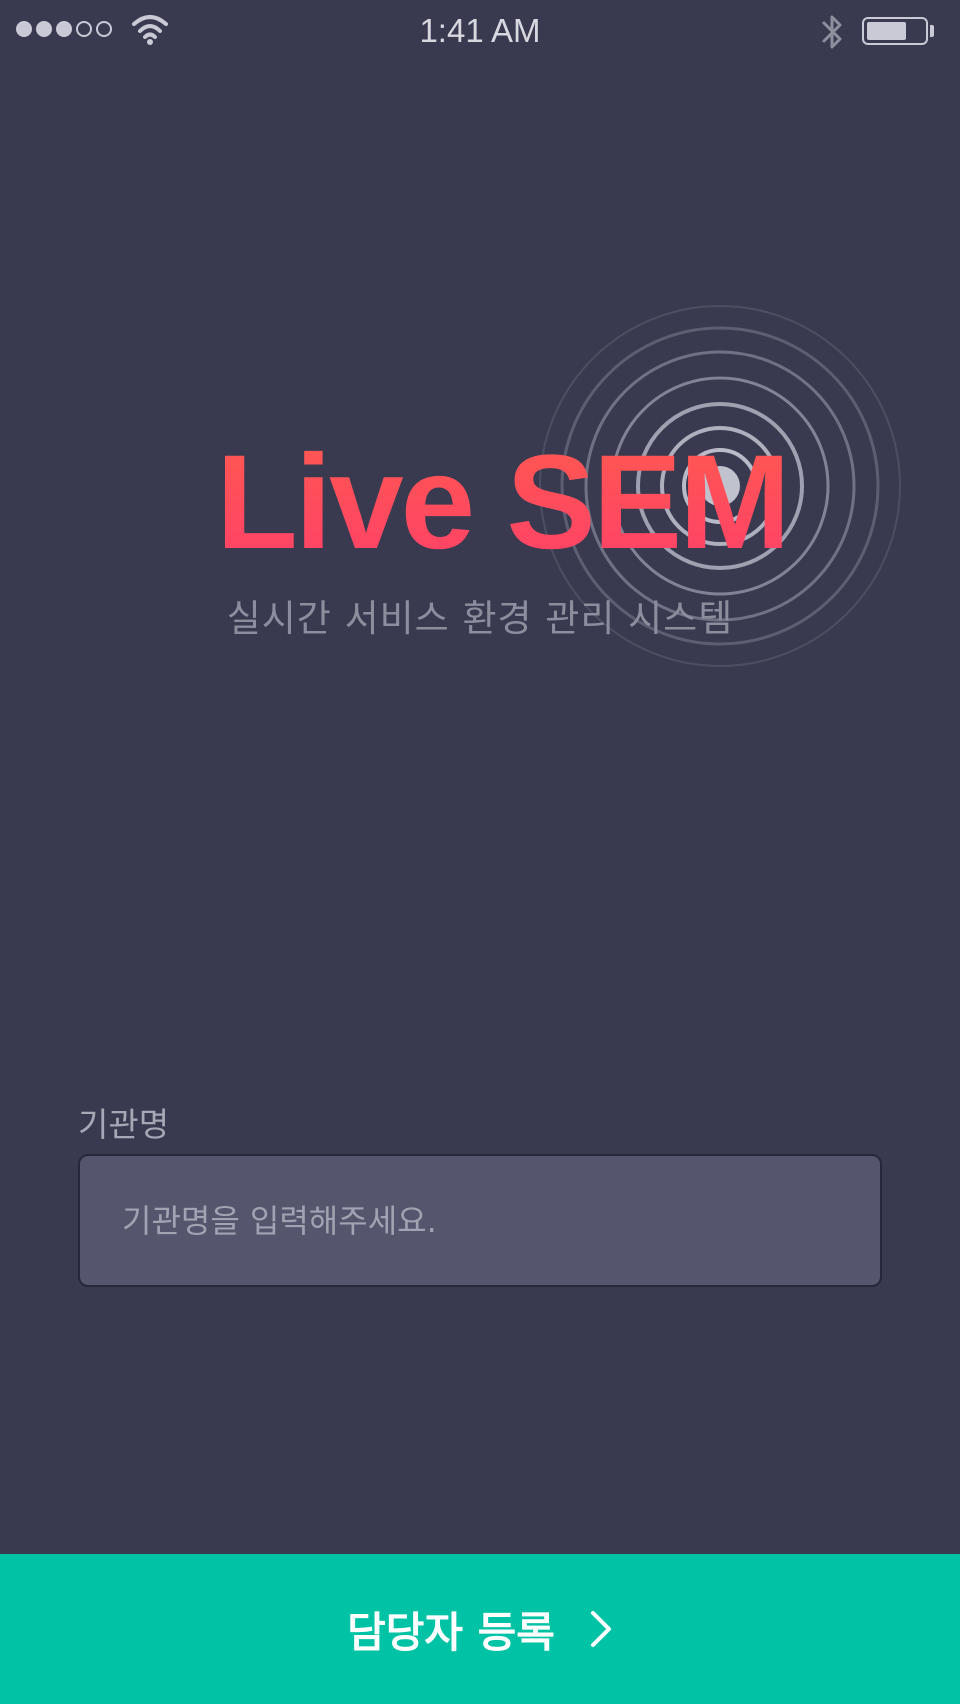 Image resolution: width=960 pixels, height=1704 pixels. Describe the element at coordinates (832, 32) in the screenshot. I see `bluetooth-icon` at that location.